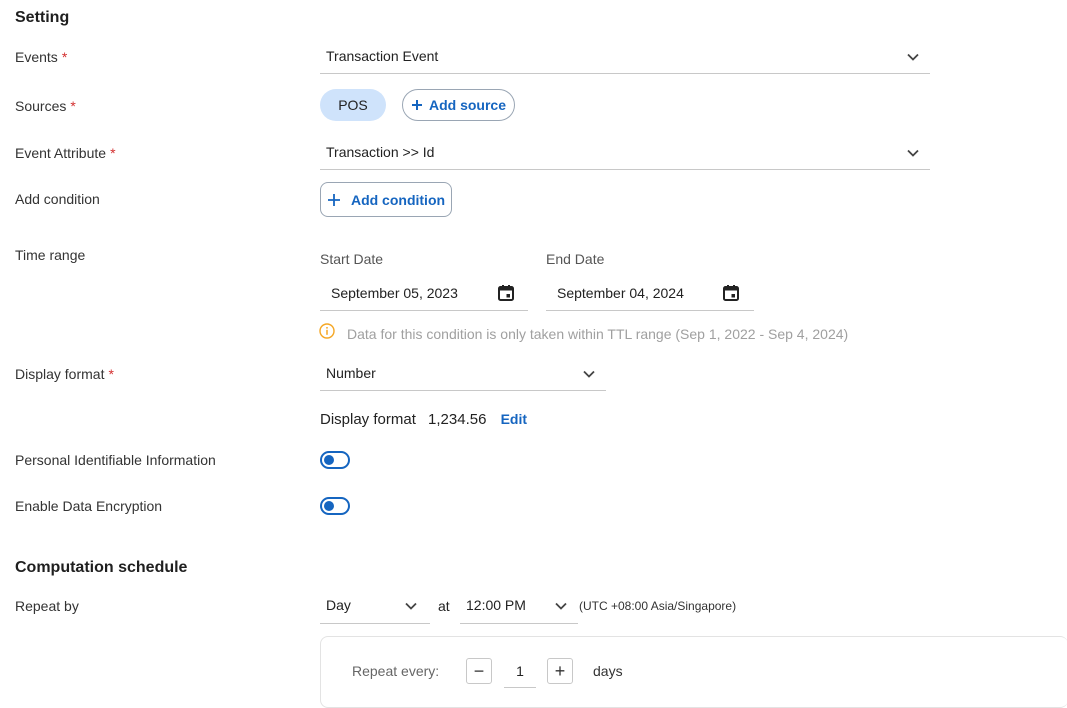 The image size is (1067, 708). What do you see at coordinates (41, 106) in the screenshot?
I see `sources-label-text: Sources` at bounding box center [41, 106].